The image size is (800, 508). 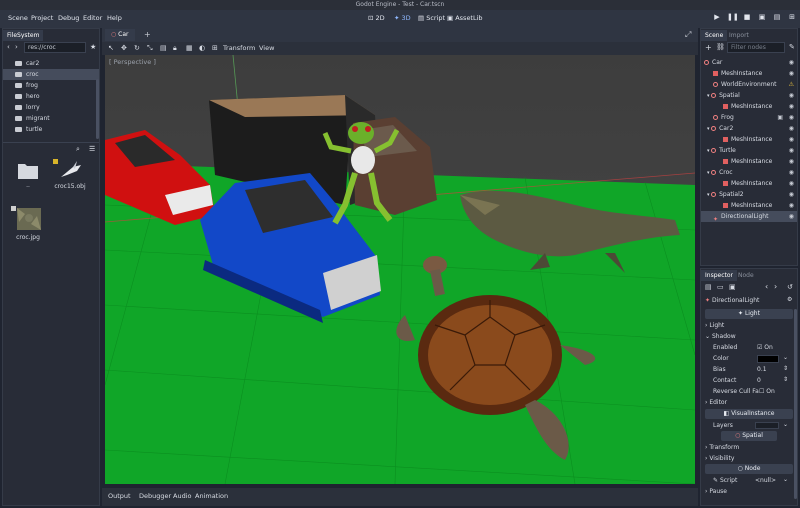 What do you see at coordinates (749, 217) in the screenshot?
I see `tree-node-selected: ✦ DirectionalLight ◉` at bounding box center [749, 217].